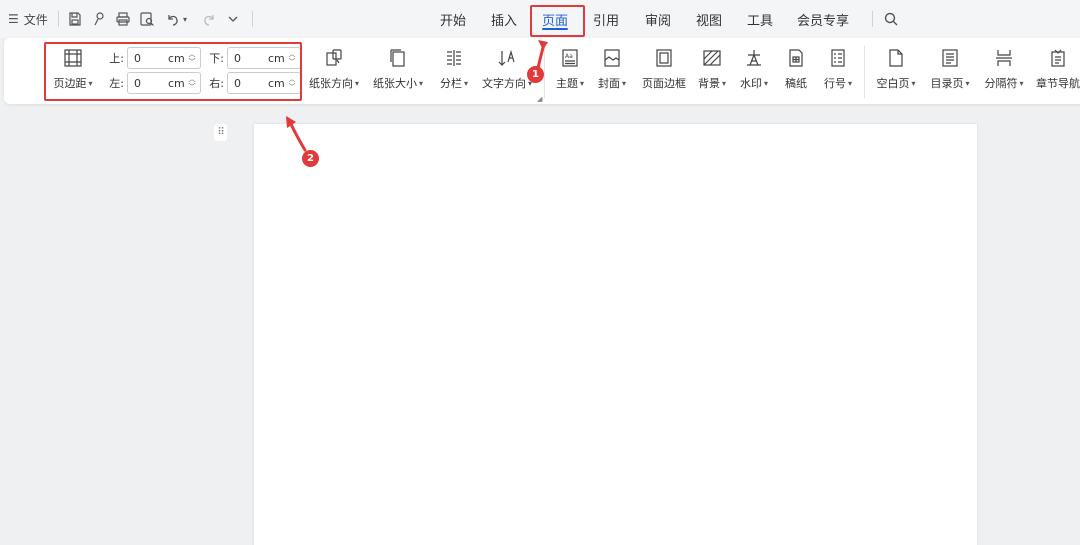  What do you see at coordinates (606, 19) in the screenshot?
I see `tab-references: 引用` at bounding box center [606, 19].